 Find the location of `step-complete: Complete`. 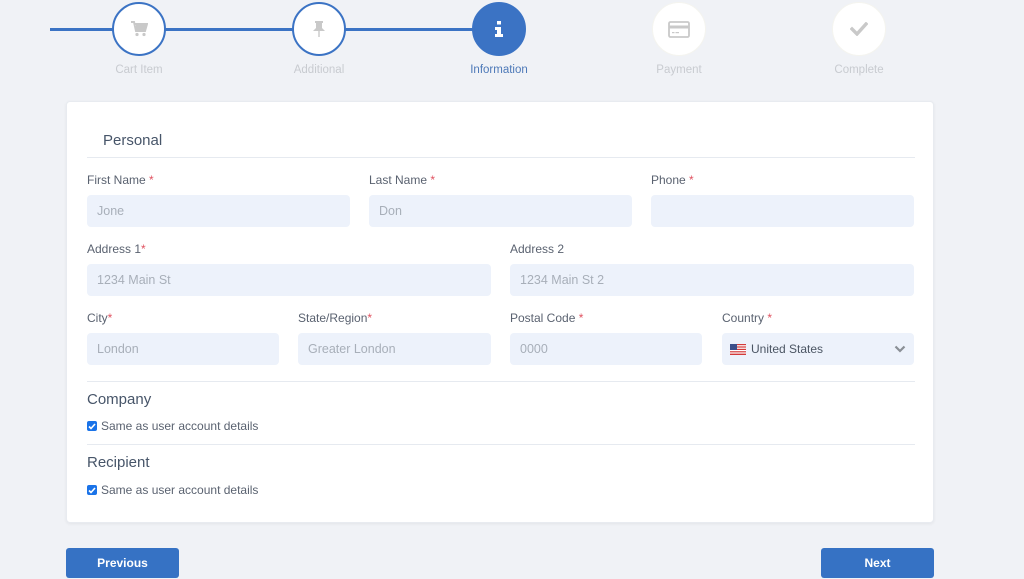

step-complete: Complete is located at coordinates (859, 39).